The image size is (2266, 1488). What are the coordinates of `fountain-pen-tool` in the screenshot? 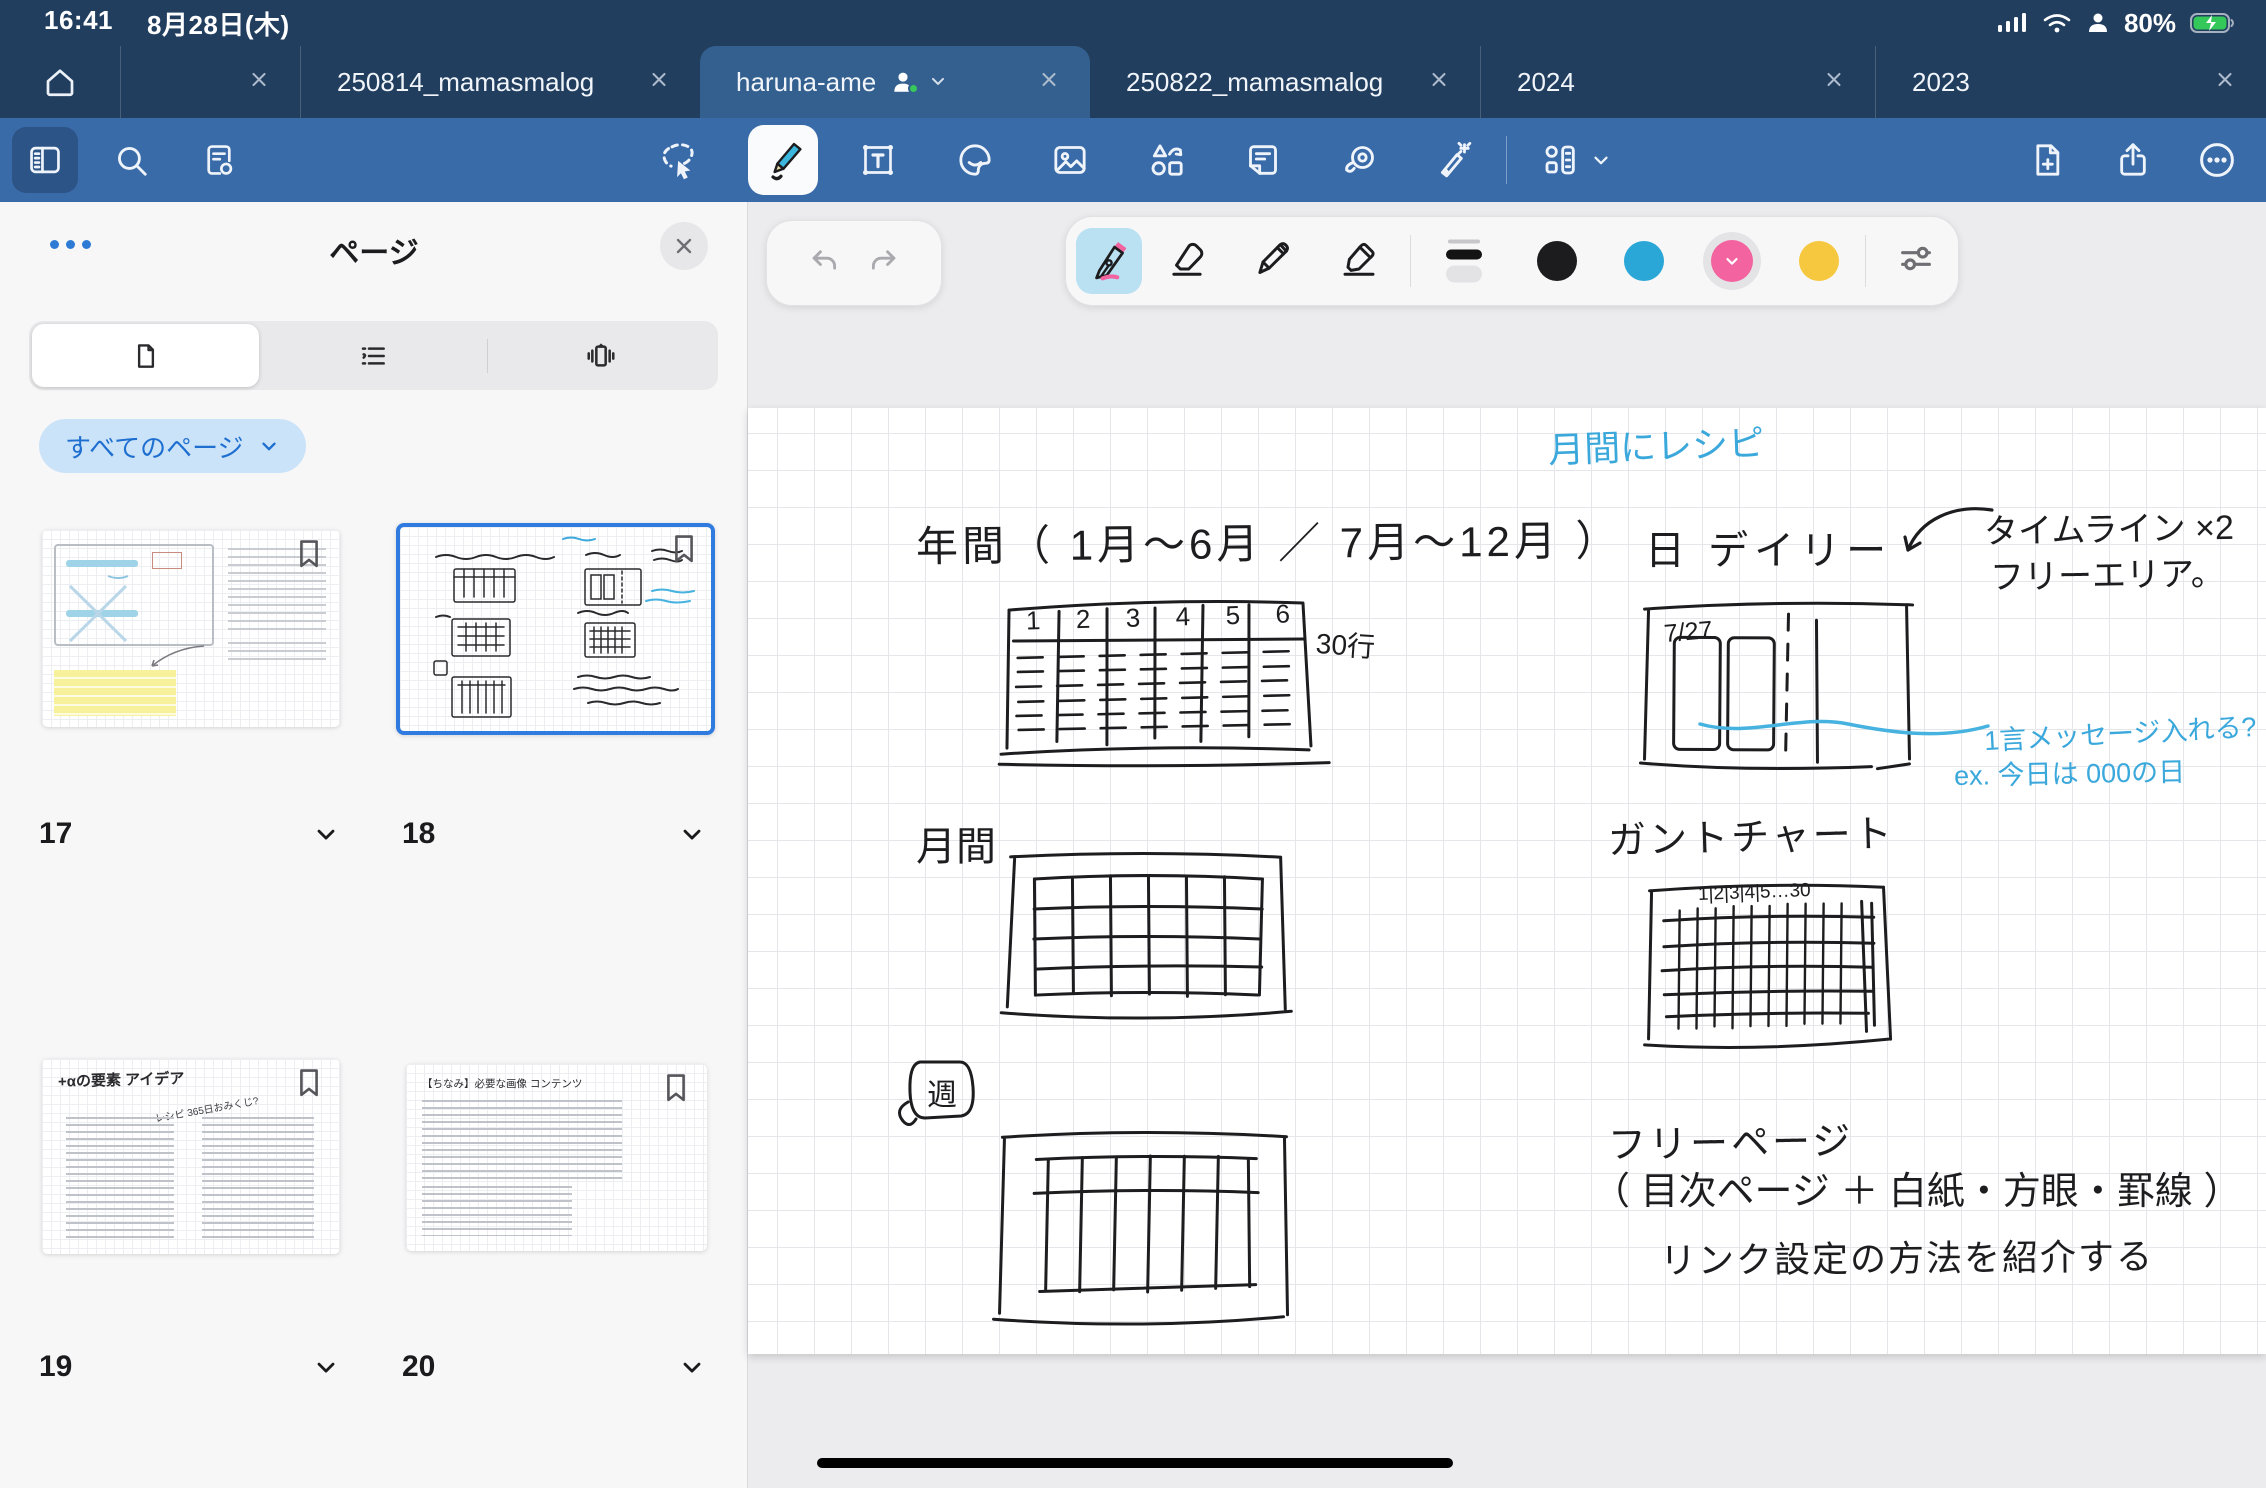 It's located at (1109, 261).